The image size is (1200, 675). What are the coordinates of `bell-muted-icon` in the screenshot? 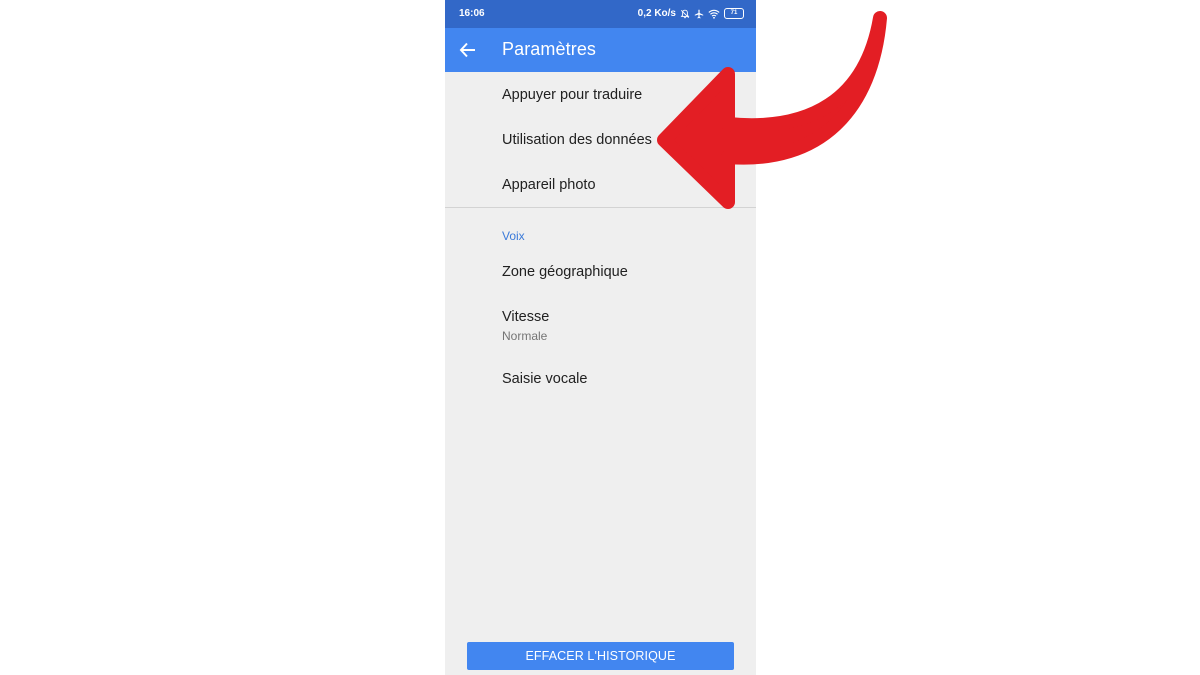 It's located at (685, 14).